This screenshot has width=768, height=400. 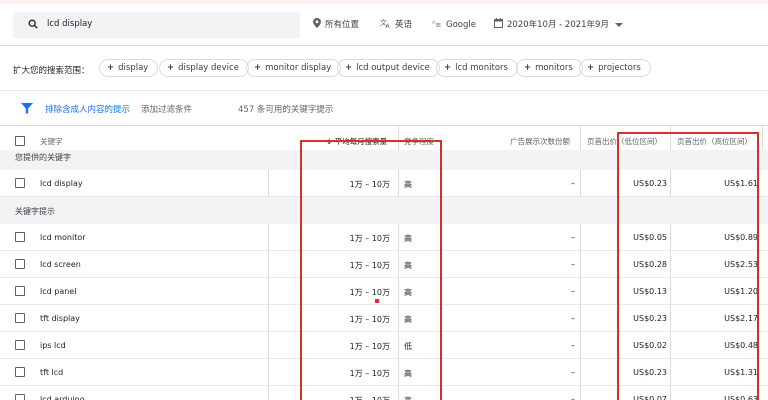 What do you see at coordinates (166, 109) in the screenshot?
I see `add-filter-button: 添加过滤条件` at bounding box center [166, 109].